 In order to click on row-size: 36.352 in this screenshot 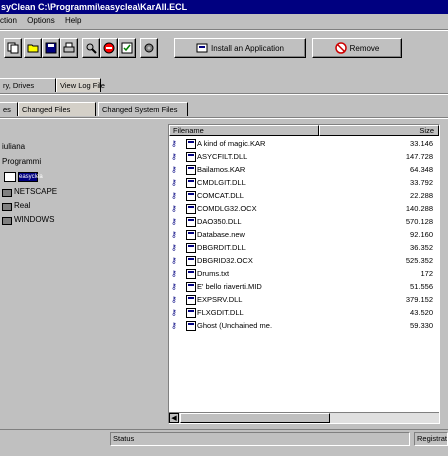, I will do `click(421, 247)`.